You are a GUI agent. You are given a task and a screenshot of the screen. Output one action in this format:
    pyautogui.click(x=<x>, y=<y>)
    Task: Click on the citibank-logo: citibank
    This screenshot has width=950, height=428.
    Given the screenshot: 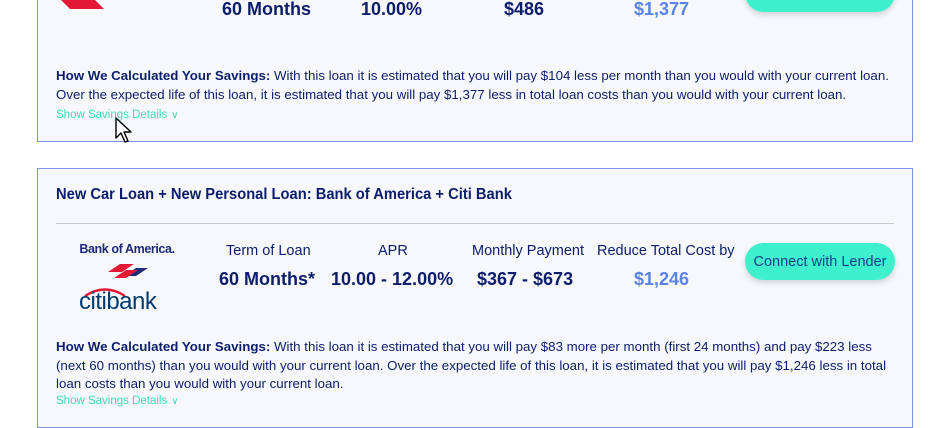 What is the action you would take?
    pyautogui.click(x=127, y=301)
    